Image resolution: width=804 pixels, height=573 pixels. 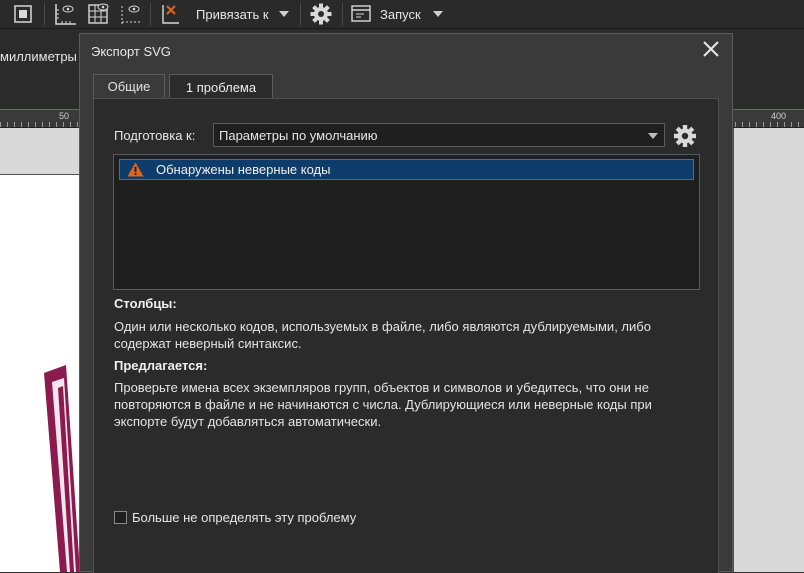 I want to click on close-icon, so click(x=711, y=49).